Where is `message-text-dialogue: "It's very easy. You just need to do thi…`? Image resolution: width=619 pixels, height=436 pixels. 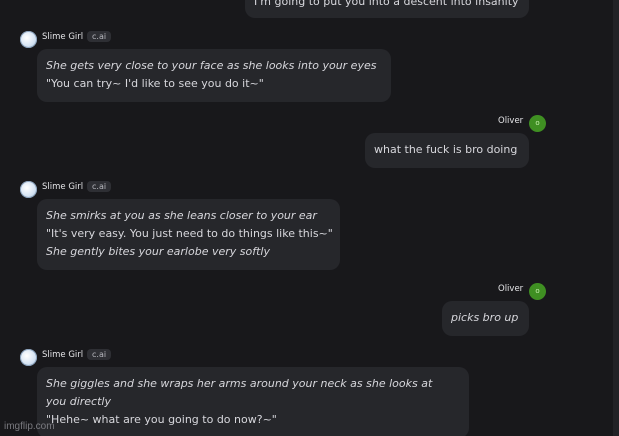
message-text-dialogue: "It's very easy. You just need to do thi… is located at coordinates (189, 233).